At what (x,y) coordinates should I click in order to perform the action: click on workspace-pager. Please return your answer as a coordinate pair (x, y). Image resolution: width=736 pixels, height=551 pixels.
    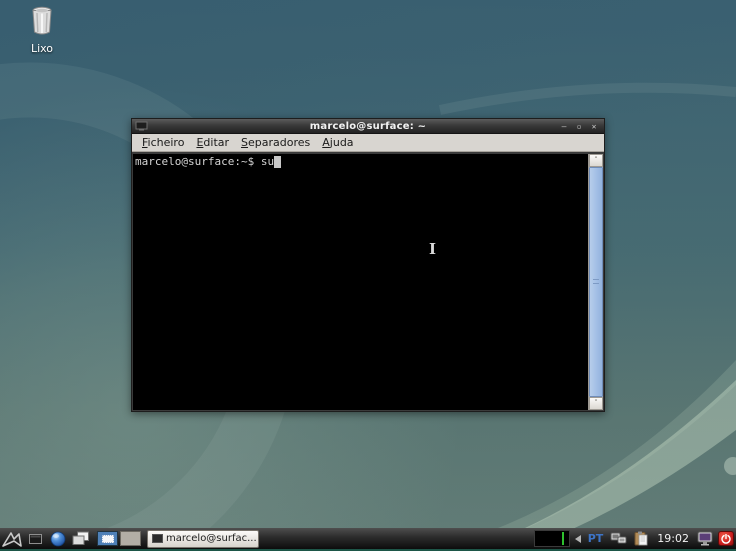
    Looking at the image, I should click on (119, 538).